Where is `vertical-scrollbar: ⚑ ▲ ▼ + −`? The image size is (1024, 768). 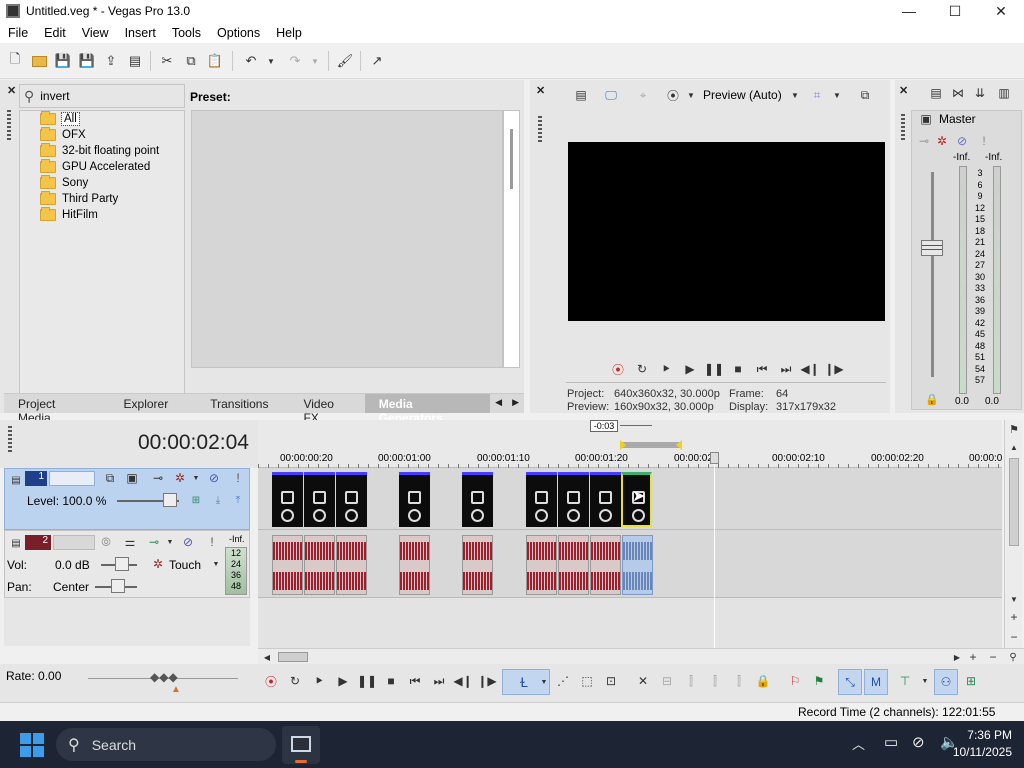 vertical-scrollbar: ⚑ ▲ ▼ + − is located at coordinates (1013, 534).